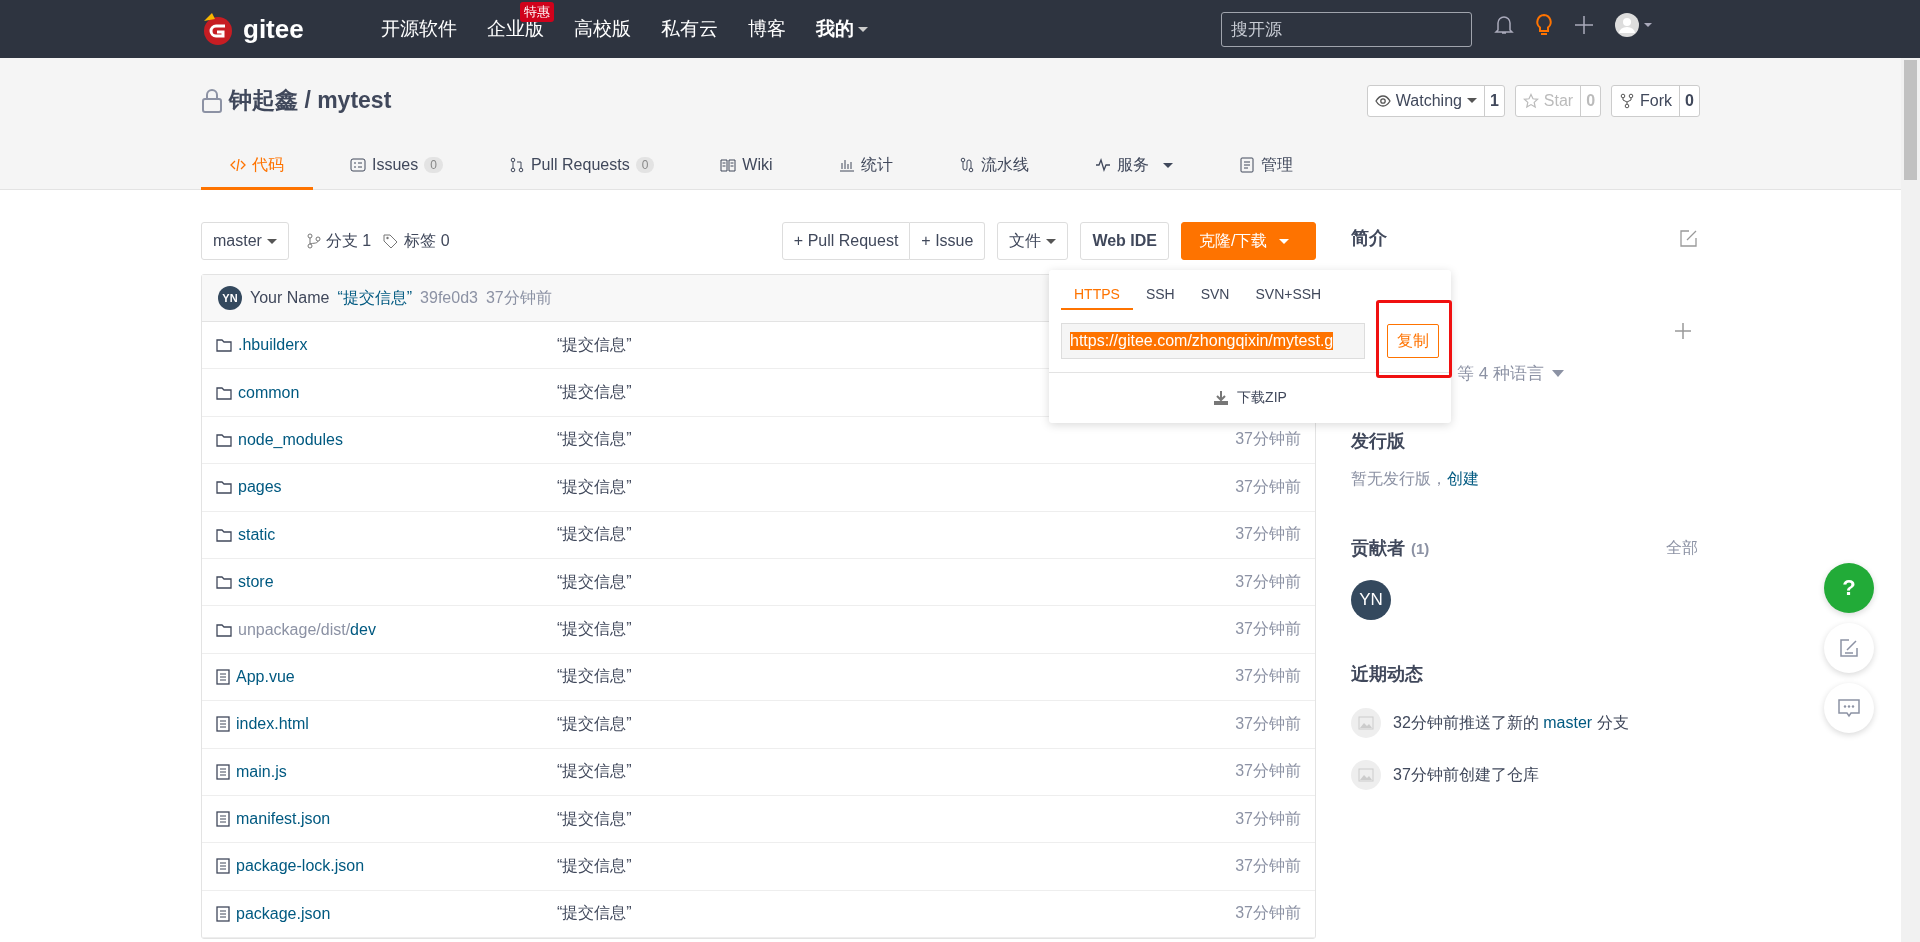 This screenshot has width=1920, height=942. I want to click on promo-badge: 特惠, so click(536, 12).